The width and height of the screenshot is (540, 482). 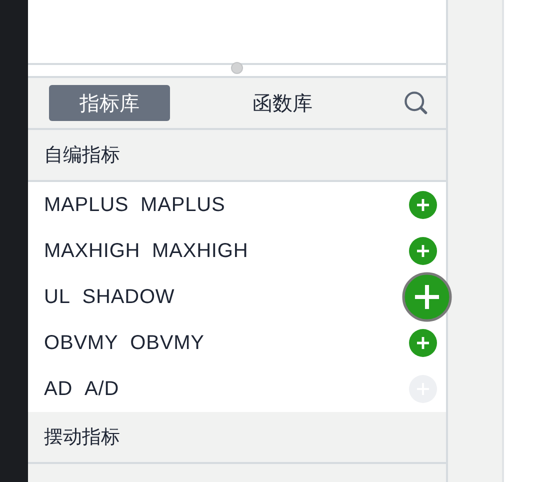 What do you see at coordinates (237, 68) in the screenshot?
I see `resize-handle` at bounding box center [237, 68].